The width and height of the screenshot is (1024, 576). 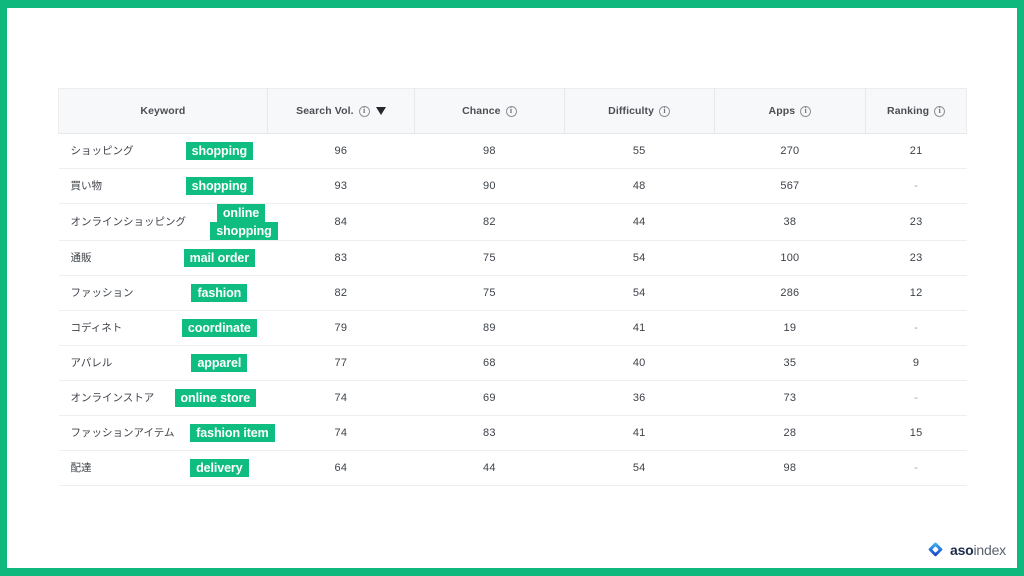 I want to click on chance-cell: 90, so click(x=489, y=186).